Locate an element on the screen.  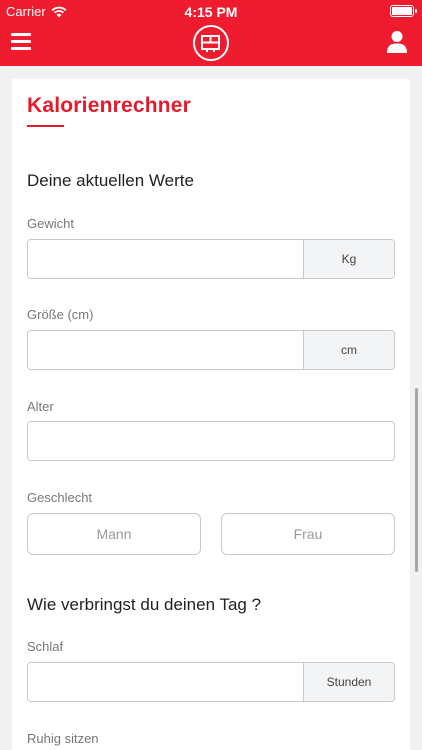
menu-button is located at coordinates (21, 42).